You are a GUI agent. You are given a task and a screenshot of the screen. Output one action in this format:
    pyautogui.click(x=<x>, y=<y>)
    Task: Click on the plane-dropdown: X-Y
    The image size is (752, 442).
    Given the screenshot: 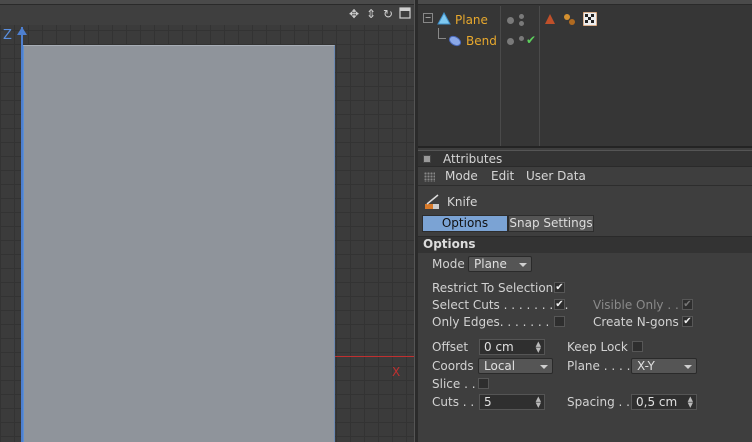 What is the action you would take?
    pyautogui.click(x=664, y=366)
    